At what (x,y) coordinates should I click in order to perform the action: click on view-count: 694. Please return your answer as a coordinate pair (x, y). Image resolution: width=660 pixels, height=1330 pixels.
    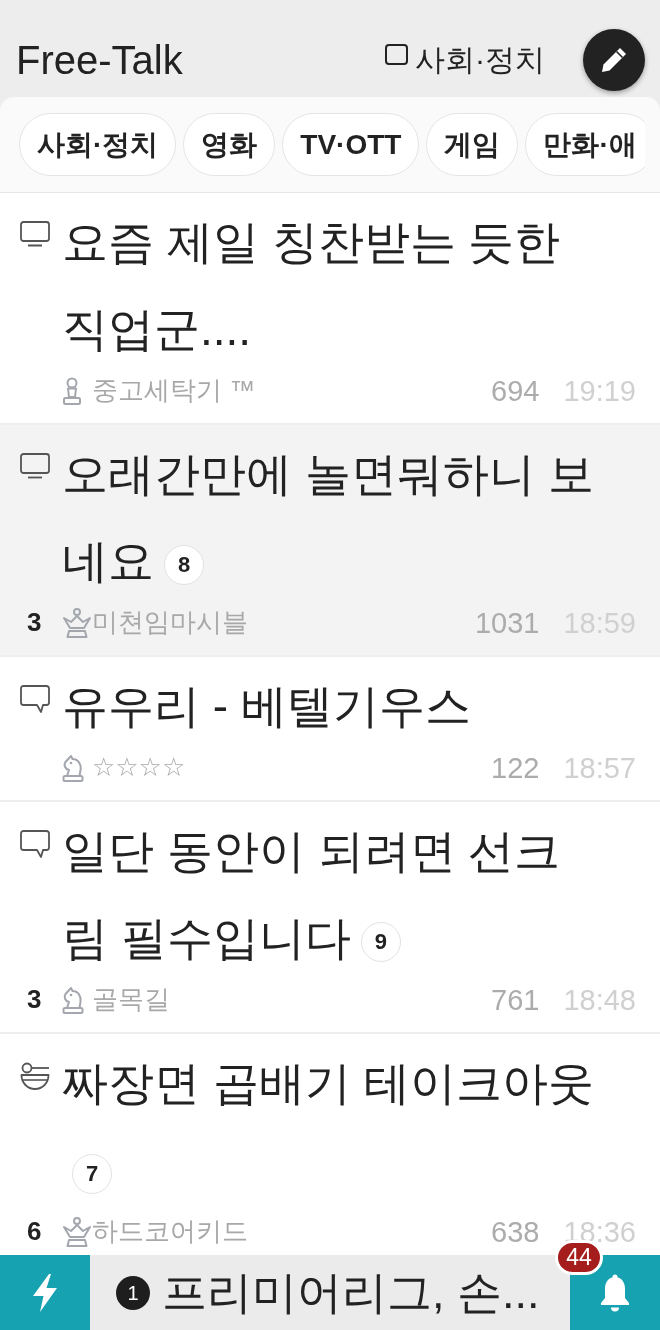
    Looking at the image, I should click on (515, 391).